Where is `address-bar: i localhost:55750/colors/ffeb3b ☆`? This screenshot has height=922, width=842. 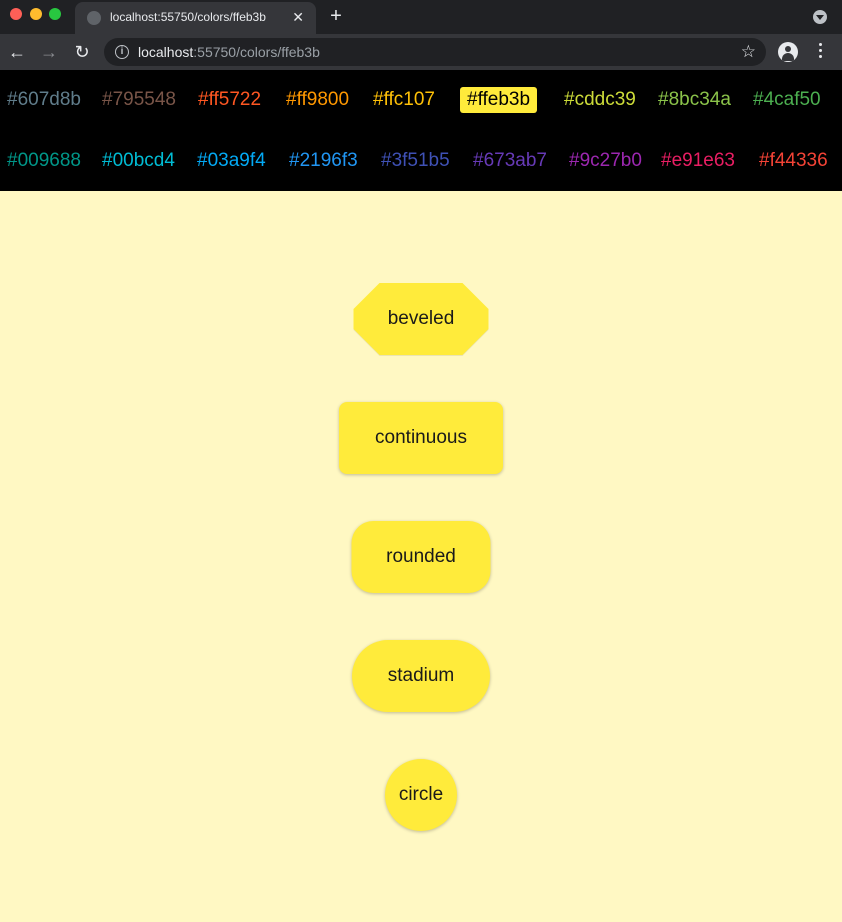 address-bar: i localhost:55750/colors/ffeb3b ☆ is located at coordinates (435, 52).